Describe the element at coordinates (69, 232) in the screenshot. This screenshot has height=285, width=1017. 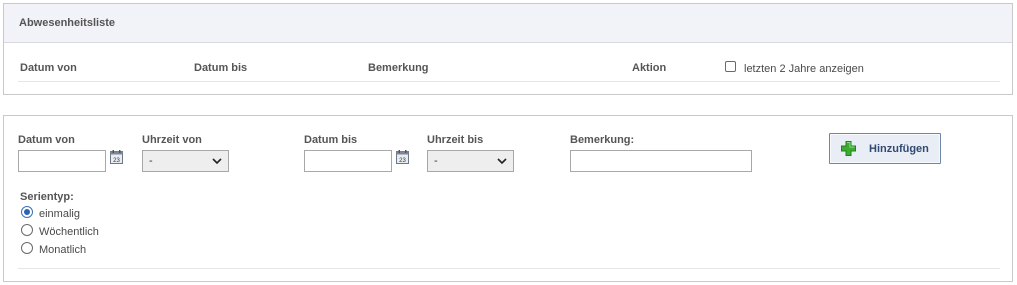
I see `series-option-weekly-label: Wöchentlich` at that location.